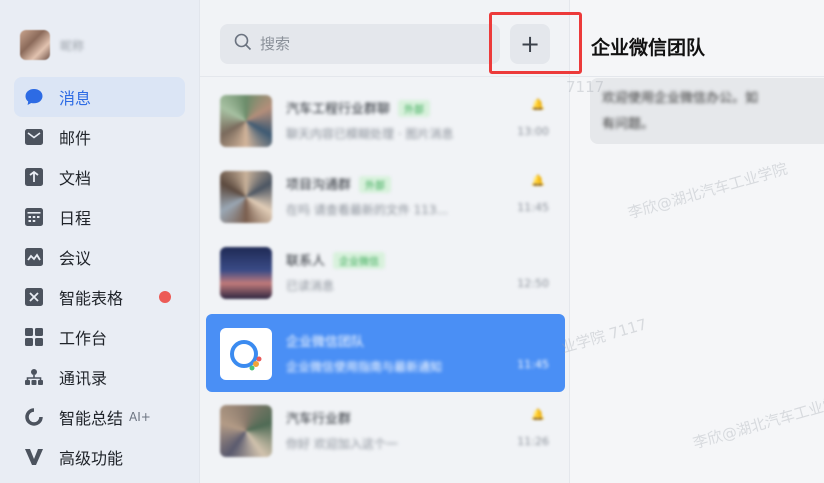 The image size is (824, 483). I want to click on sidebar-item-messages: 消息, so click(99, 97).